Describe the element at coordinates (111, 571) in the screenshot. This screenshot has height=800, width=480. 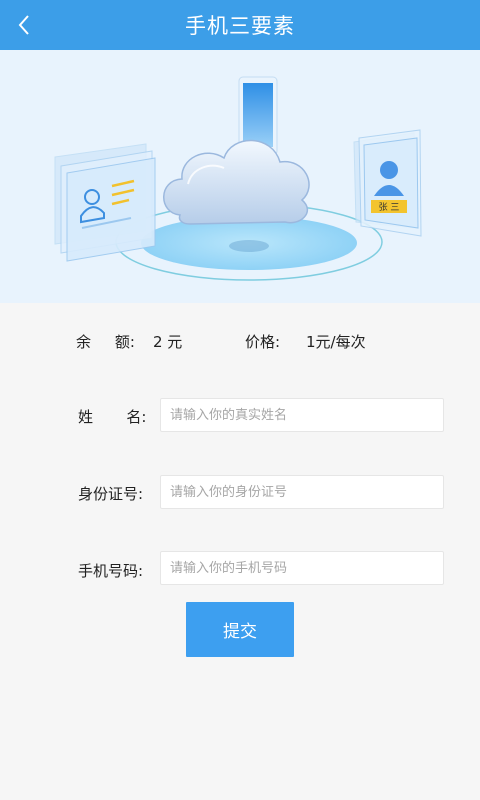
I see `phone-label: 手机号码:` at that location.